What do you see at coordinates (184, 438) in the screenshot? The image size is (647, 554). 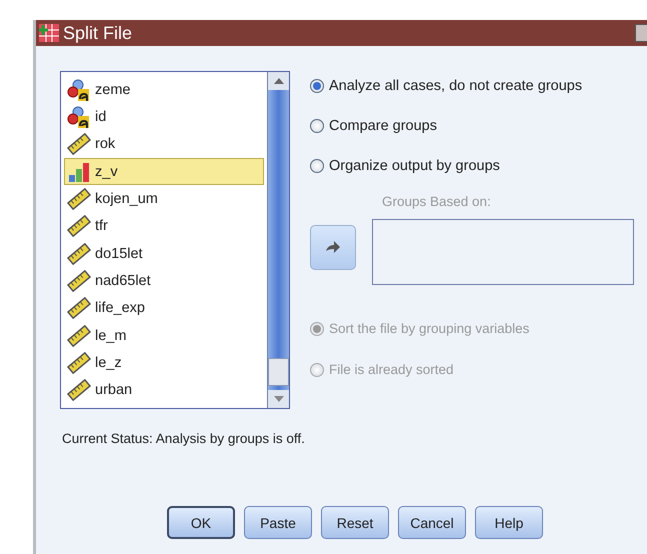 I see `status-text: Current Status: Analysis by groups is off.` at bounding box center [184, 438].